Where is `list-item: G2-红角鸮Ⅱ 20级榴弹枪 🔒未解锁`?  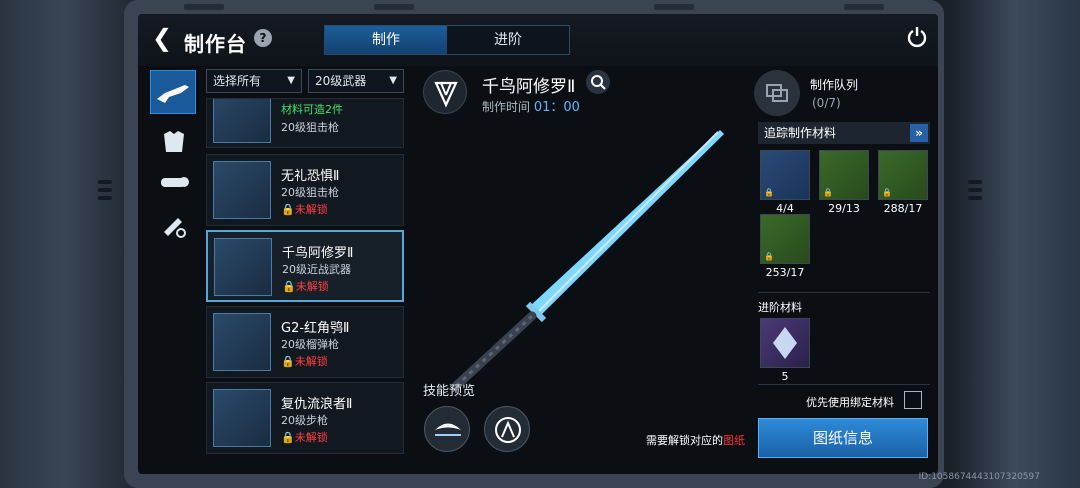
list-item: G2-红角鸮Ⅱ 20级榴弹枪 🔒未解锁 is located at coordinates (305, 342).